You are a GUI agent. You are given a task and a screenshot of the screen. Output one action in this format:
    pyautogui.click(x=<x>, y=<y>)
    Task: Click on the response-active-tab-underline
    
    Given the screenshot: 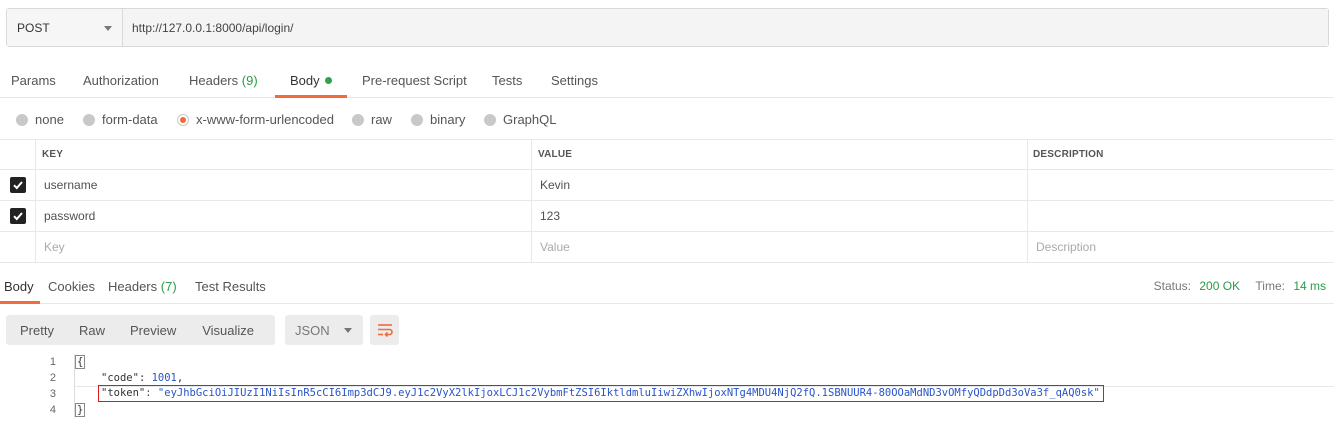 What is the action you would take?
    pyautogui.click(x=20, y=302)
    